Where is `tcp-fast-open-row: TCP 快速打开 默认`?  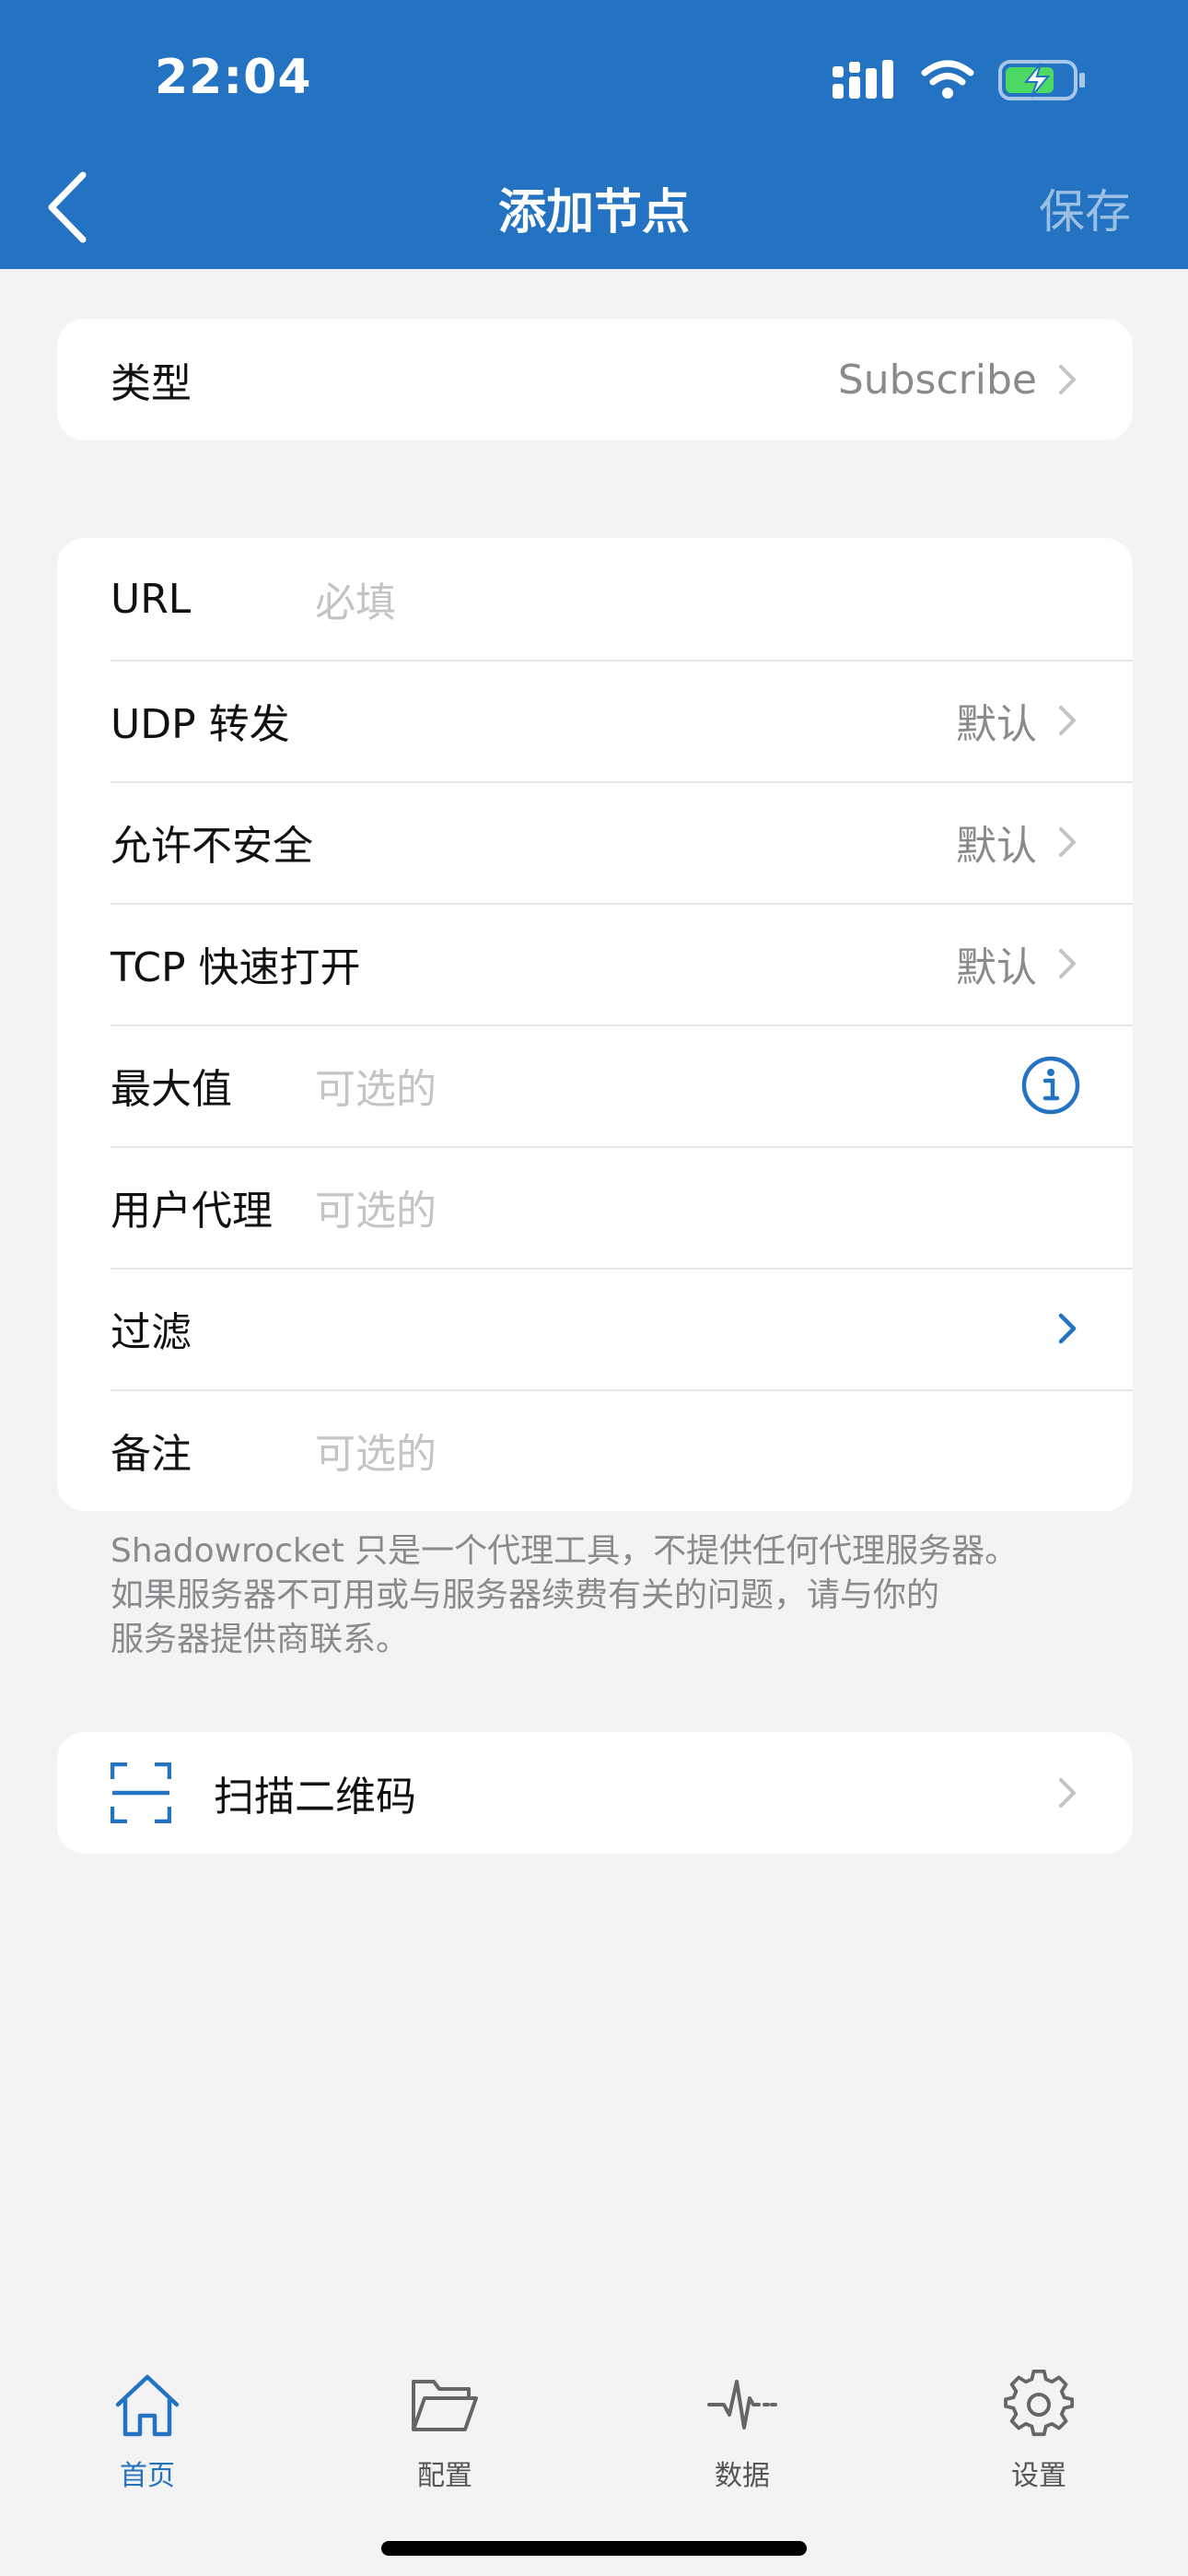 tcp-fast-open-row: TCP 快速打开 默认 is located at coordinates (595, 964).